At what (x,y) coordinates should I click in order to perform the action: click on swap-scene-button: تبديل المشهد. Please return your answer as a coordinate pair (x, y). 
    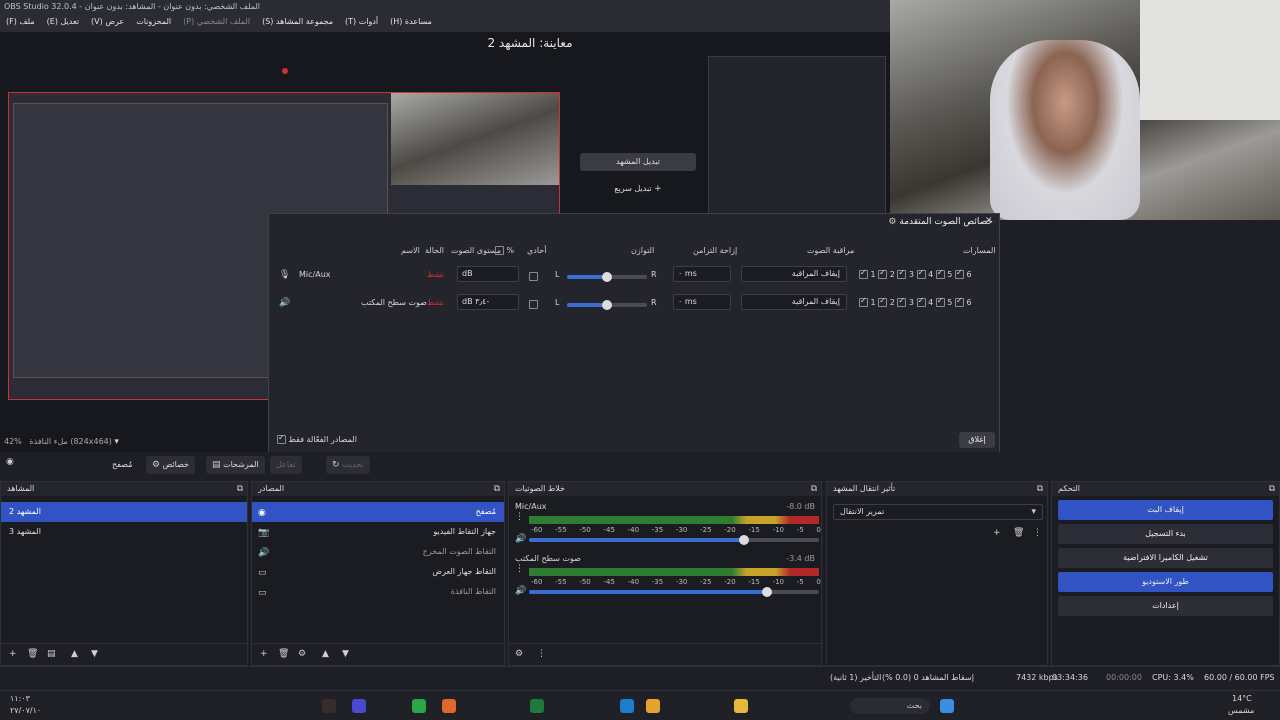
    Looking at the image, I should click on (638, 162).